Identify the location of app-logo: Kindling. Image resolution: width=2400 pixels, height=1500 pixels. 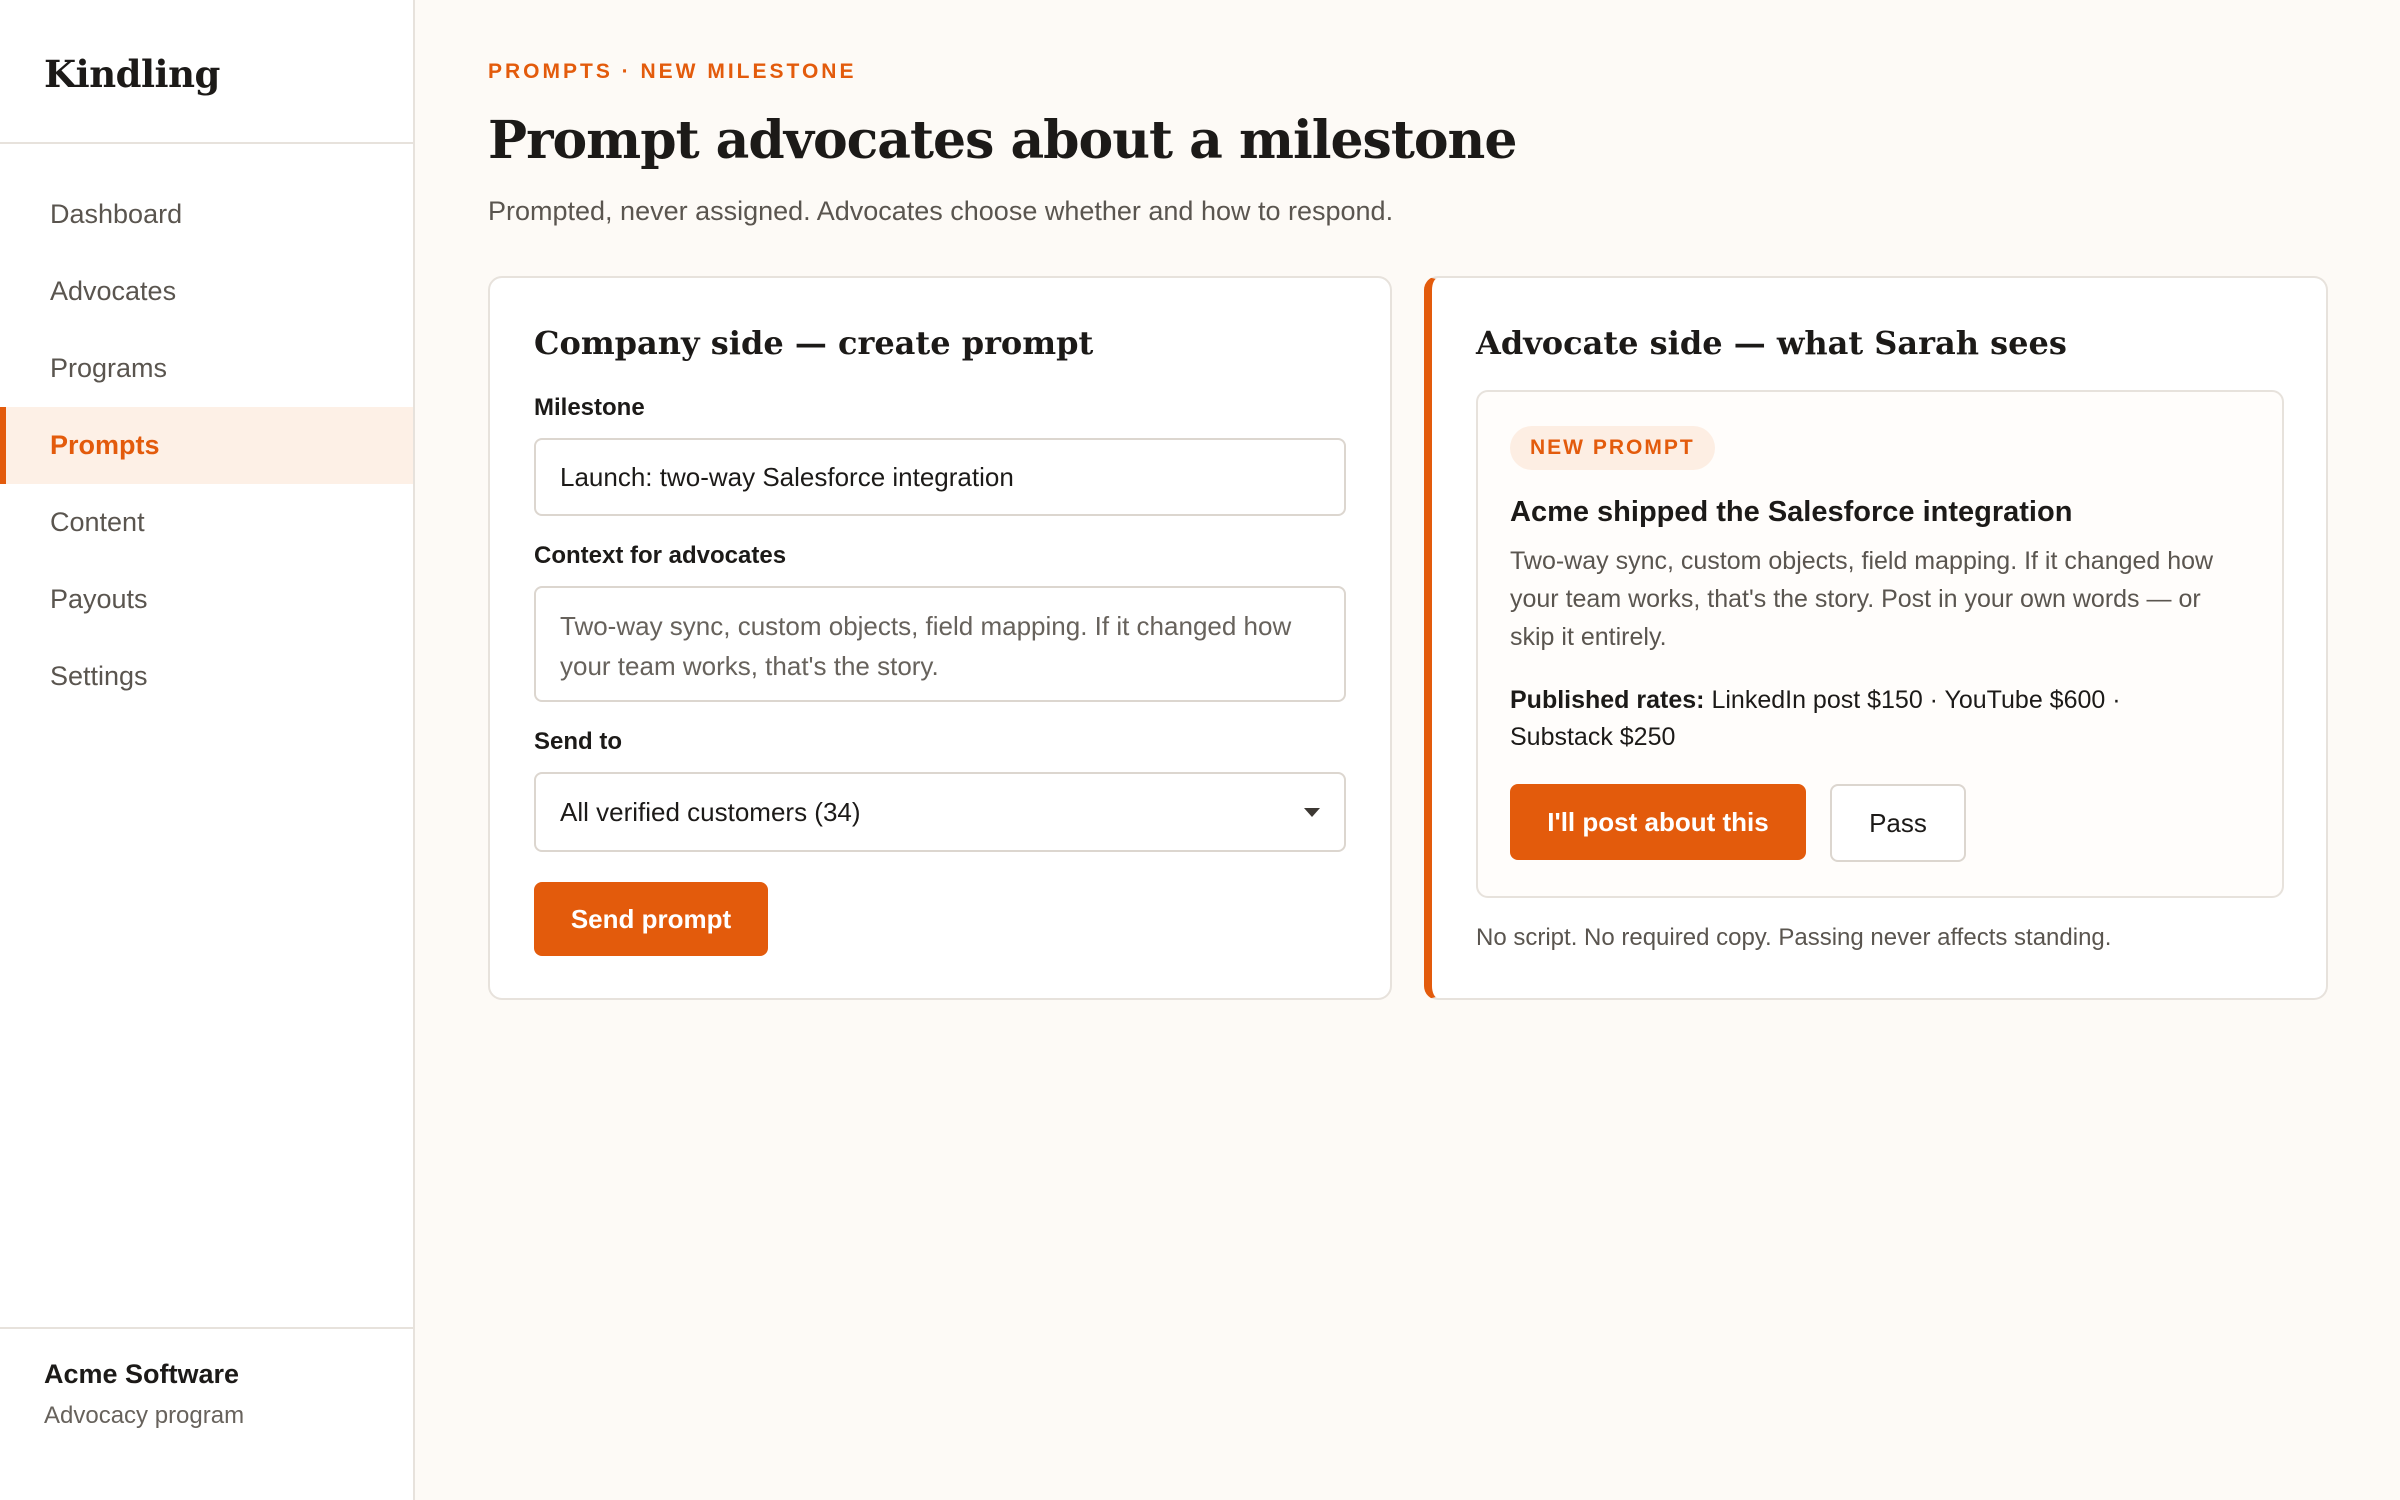
(206, 72).